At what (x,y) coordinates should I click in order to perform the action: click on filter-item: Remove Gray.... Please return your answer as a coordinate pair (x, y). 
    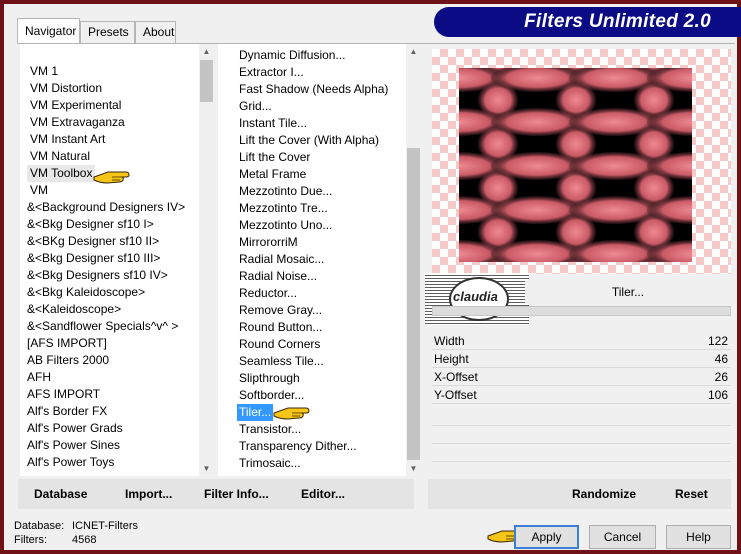
    Looking at the image, I should click on (280, 310).